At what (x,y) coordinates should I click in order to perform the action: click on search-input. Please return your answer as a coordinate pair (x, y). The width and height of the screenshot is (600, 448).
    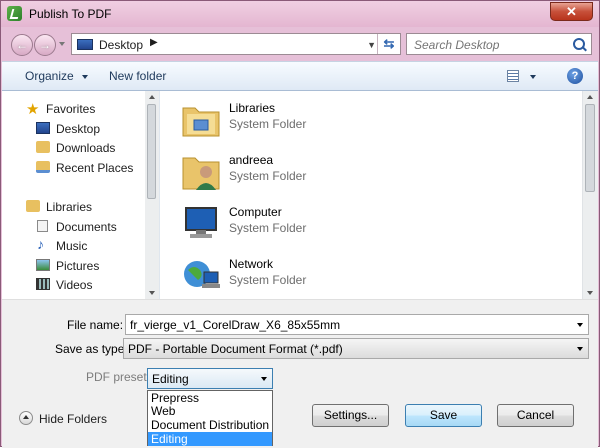
    Looking at the image, I should click on (489, 45).